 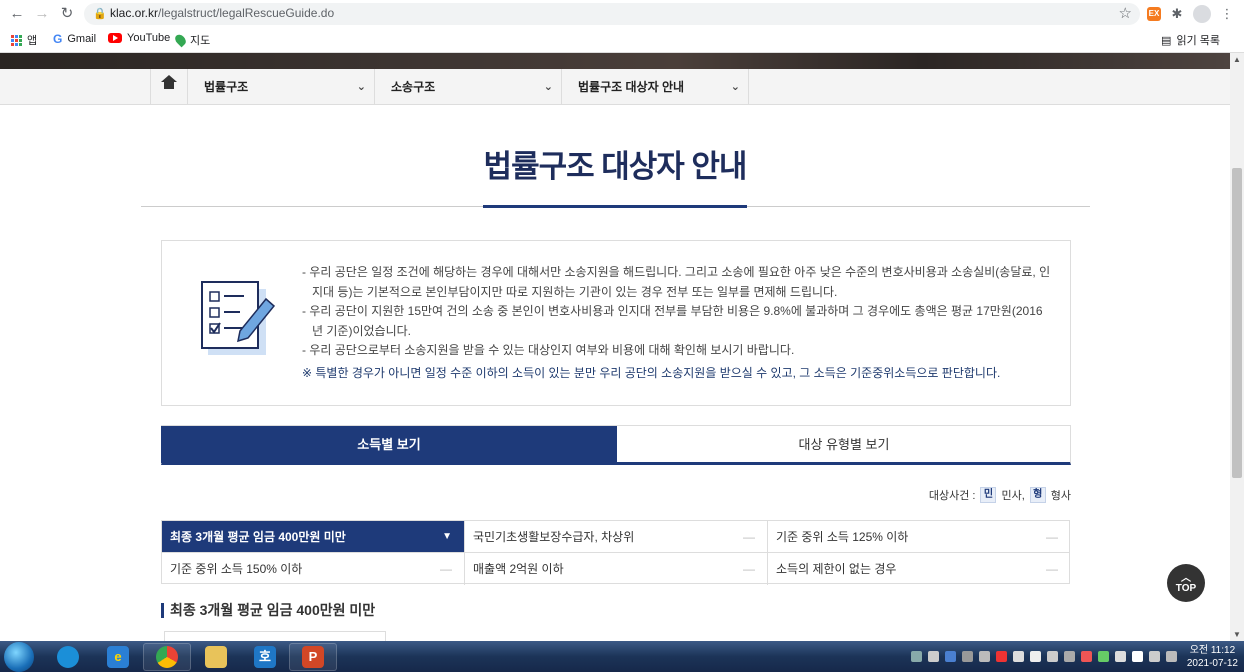 What do you see at coordinates (615, 166) in the screenshot?
I see `page-title: 법률구조 대상자 안내` at bounding box center [615, 166].